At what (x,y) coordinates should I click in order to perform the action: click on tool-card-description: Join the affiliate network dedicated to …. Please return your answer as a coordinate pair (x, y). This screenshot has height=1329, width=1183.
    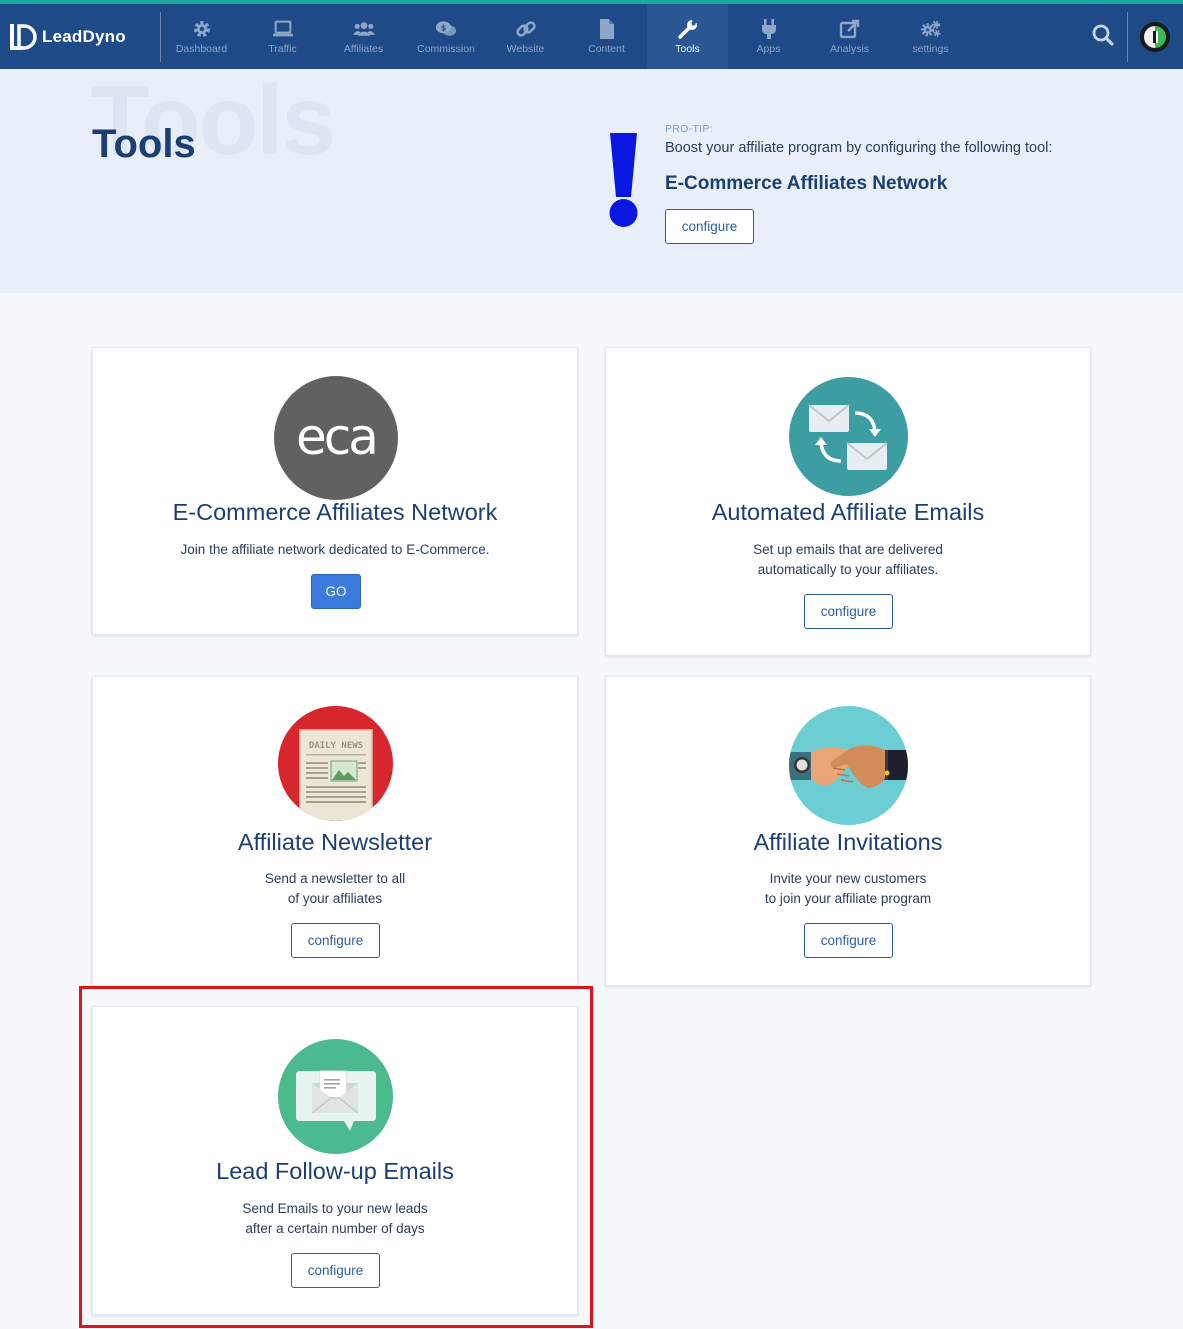
    Looking at the image, I should click on (335, 550).